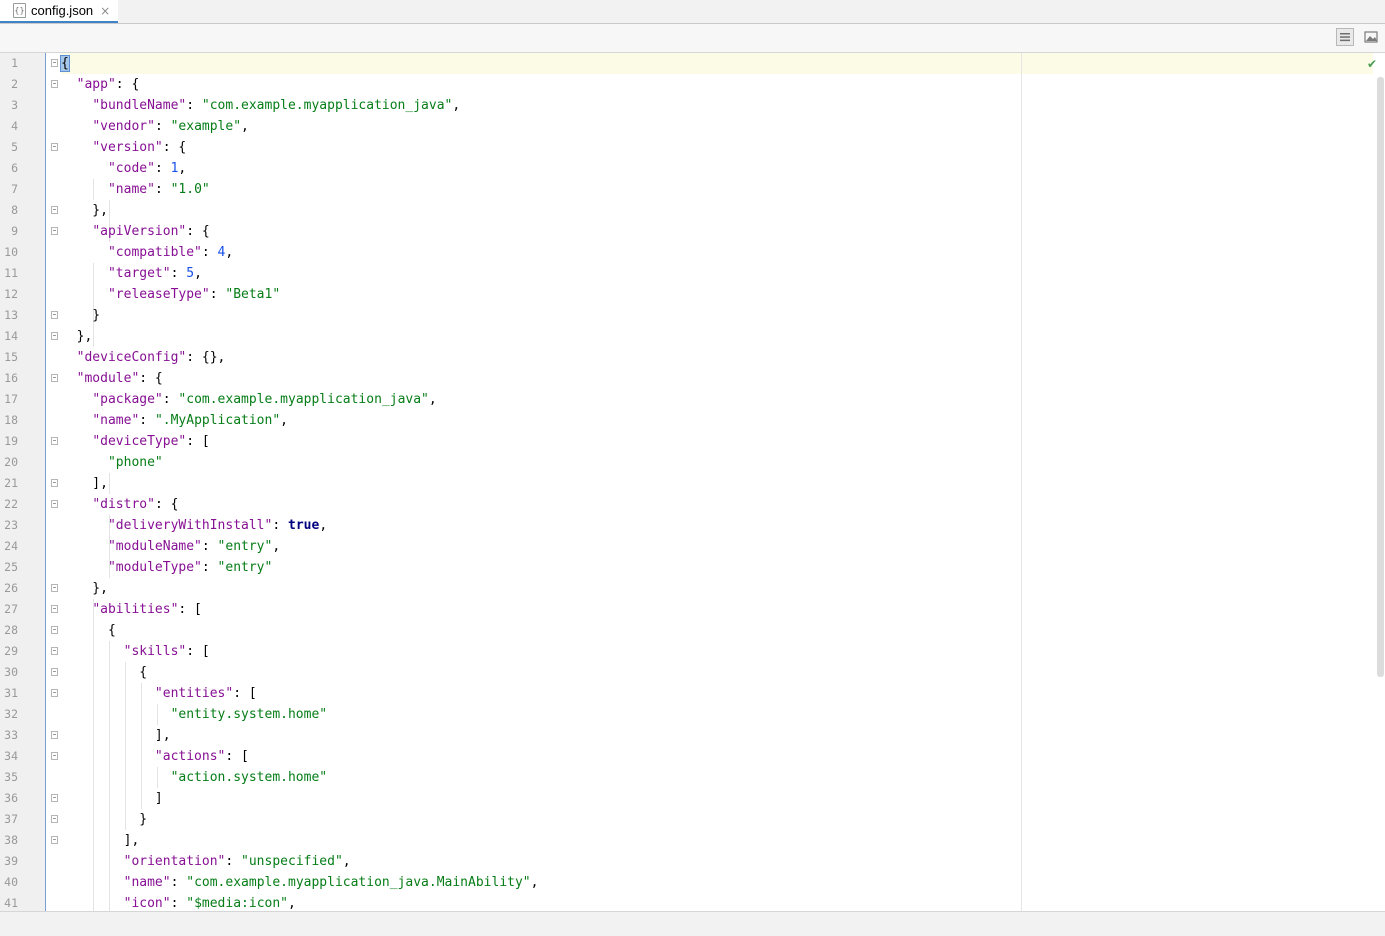 The image size is (1385, 936). Describe the element at coordinates (11, 798) in the screenshot. I see `line-number: 36` at that location.